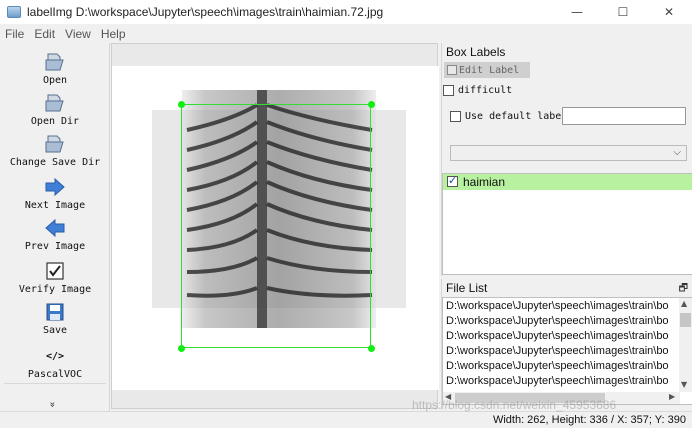 The image size is (692, 428). What do you see at coordinates (669, 12) in the screenshot?
I see `close-button: ✕` at bounding box center [669, 12].